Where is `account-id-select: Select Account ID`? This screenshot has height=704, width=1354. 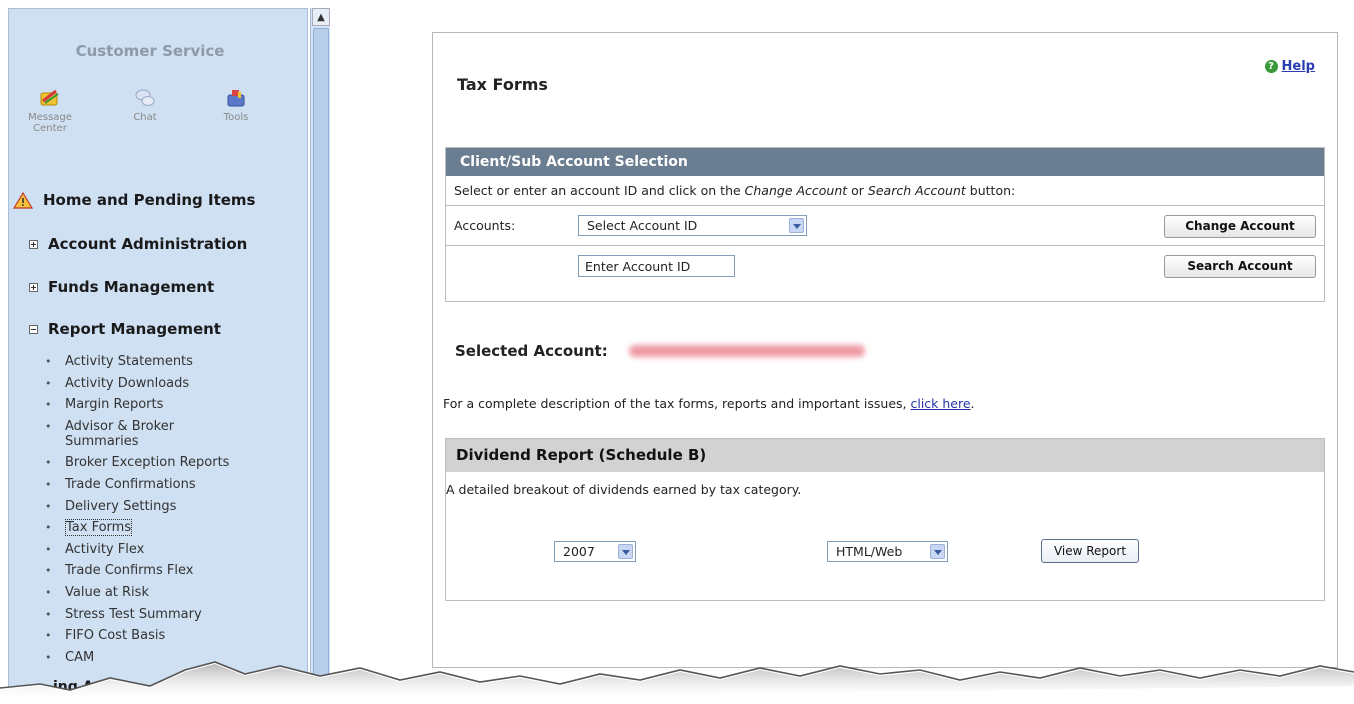 account-id-select: Select Account ID is located at coordinates (692, 225).